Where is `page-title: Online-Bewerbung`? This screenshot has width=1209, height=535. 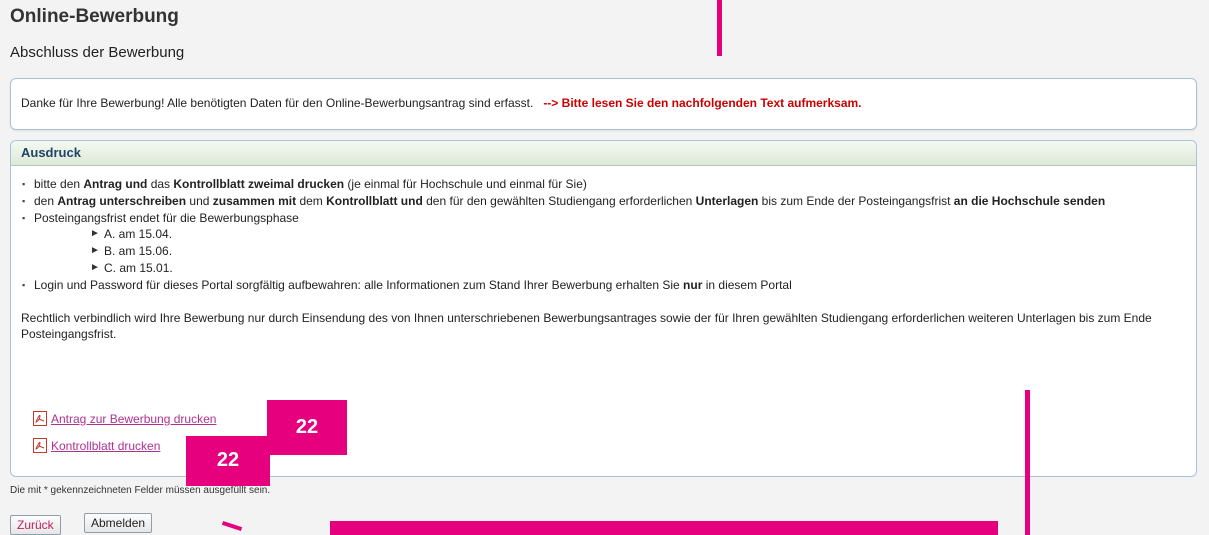 page-title: Online-Bewerbung is located at coordinates (94, 16).